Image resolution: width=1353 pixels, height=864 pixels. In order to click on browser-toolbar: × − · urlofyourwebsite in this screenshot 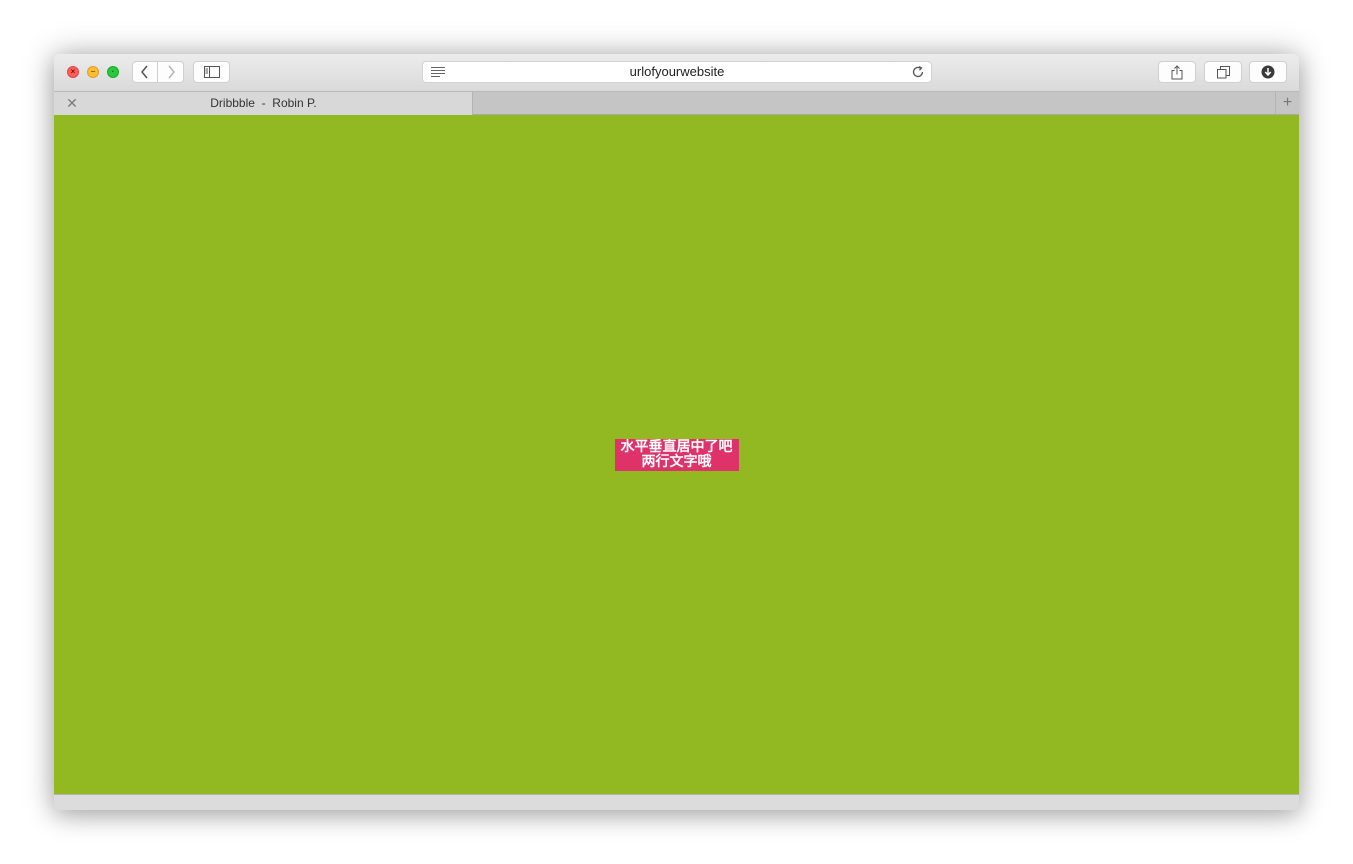, I will do `click(676, 72)`.